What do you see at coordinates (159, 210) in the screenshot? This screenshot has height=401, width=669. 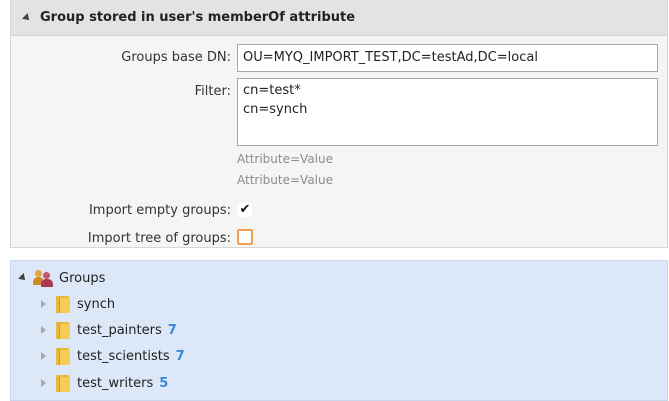 I see `import-empty-groups-label: Import empty groups:` at bounding box center [159, 210].